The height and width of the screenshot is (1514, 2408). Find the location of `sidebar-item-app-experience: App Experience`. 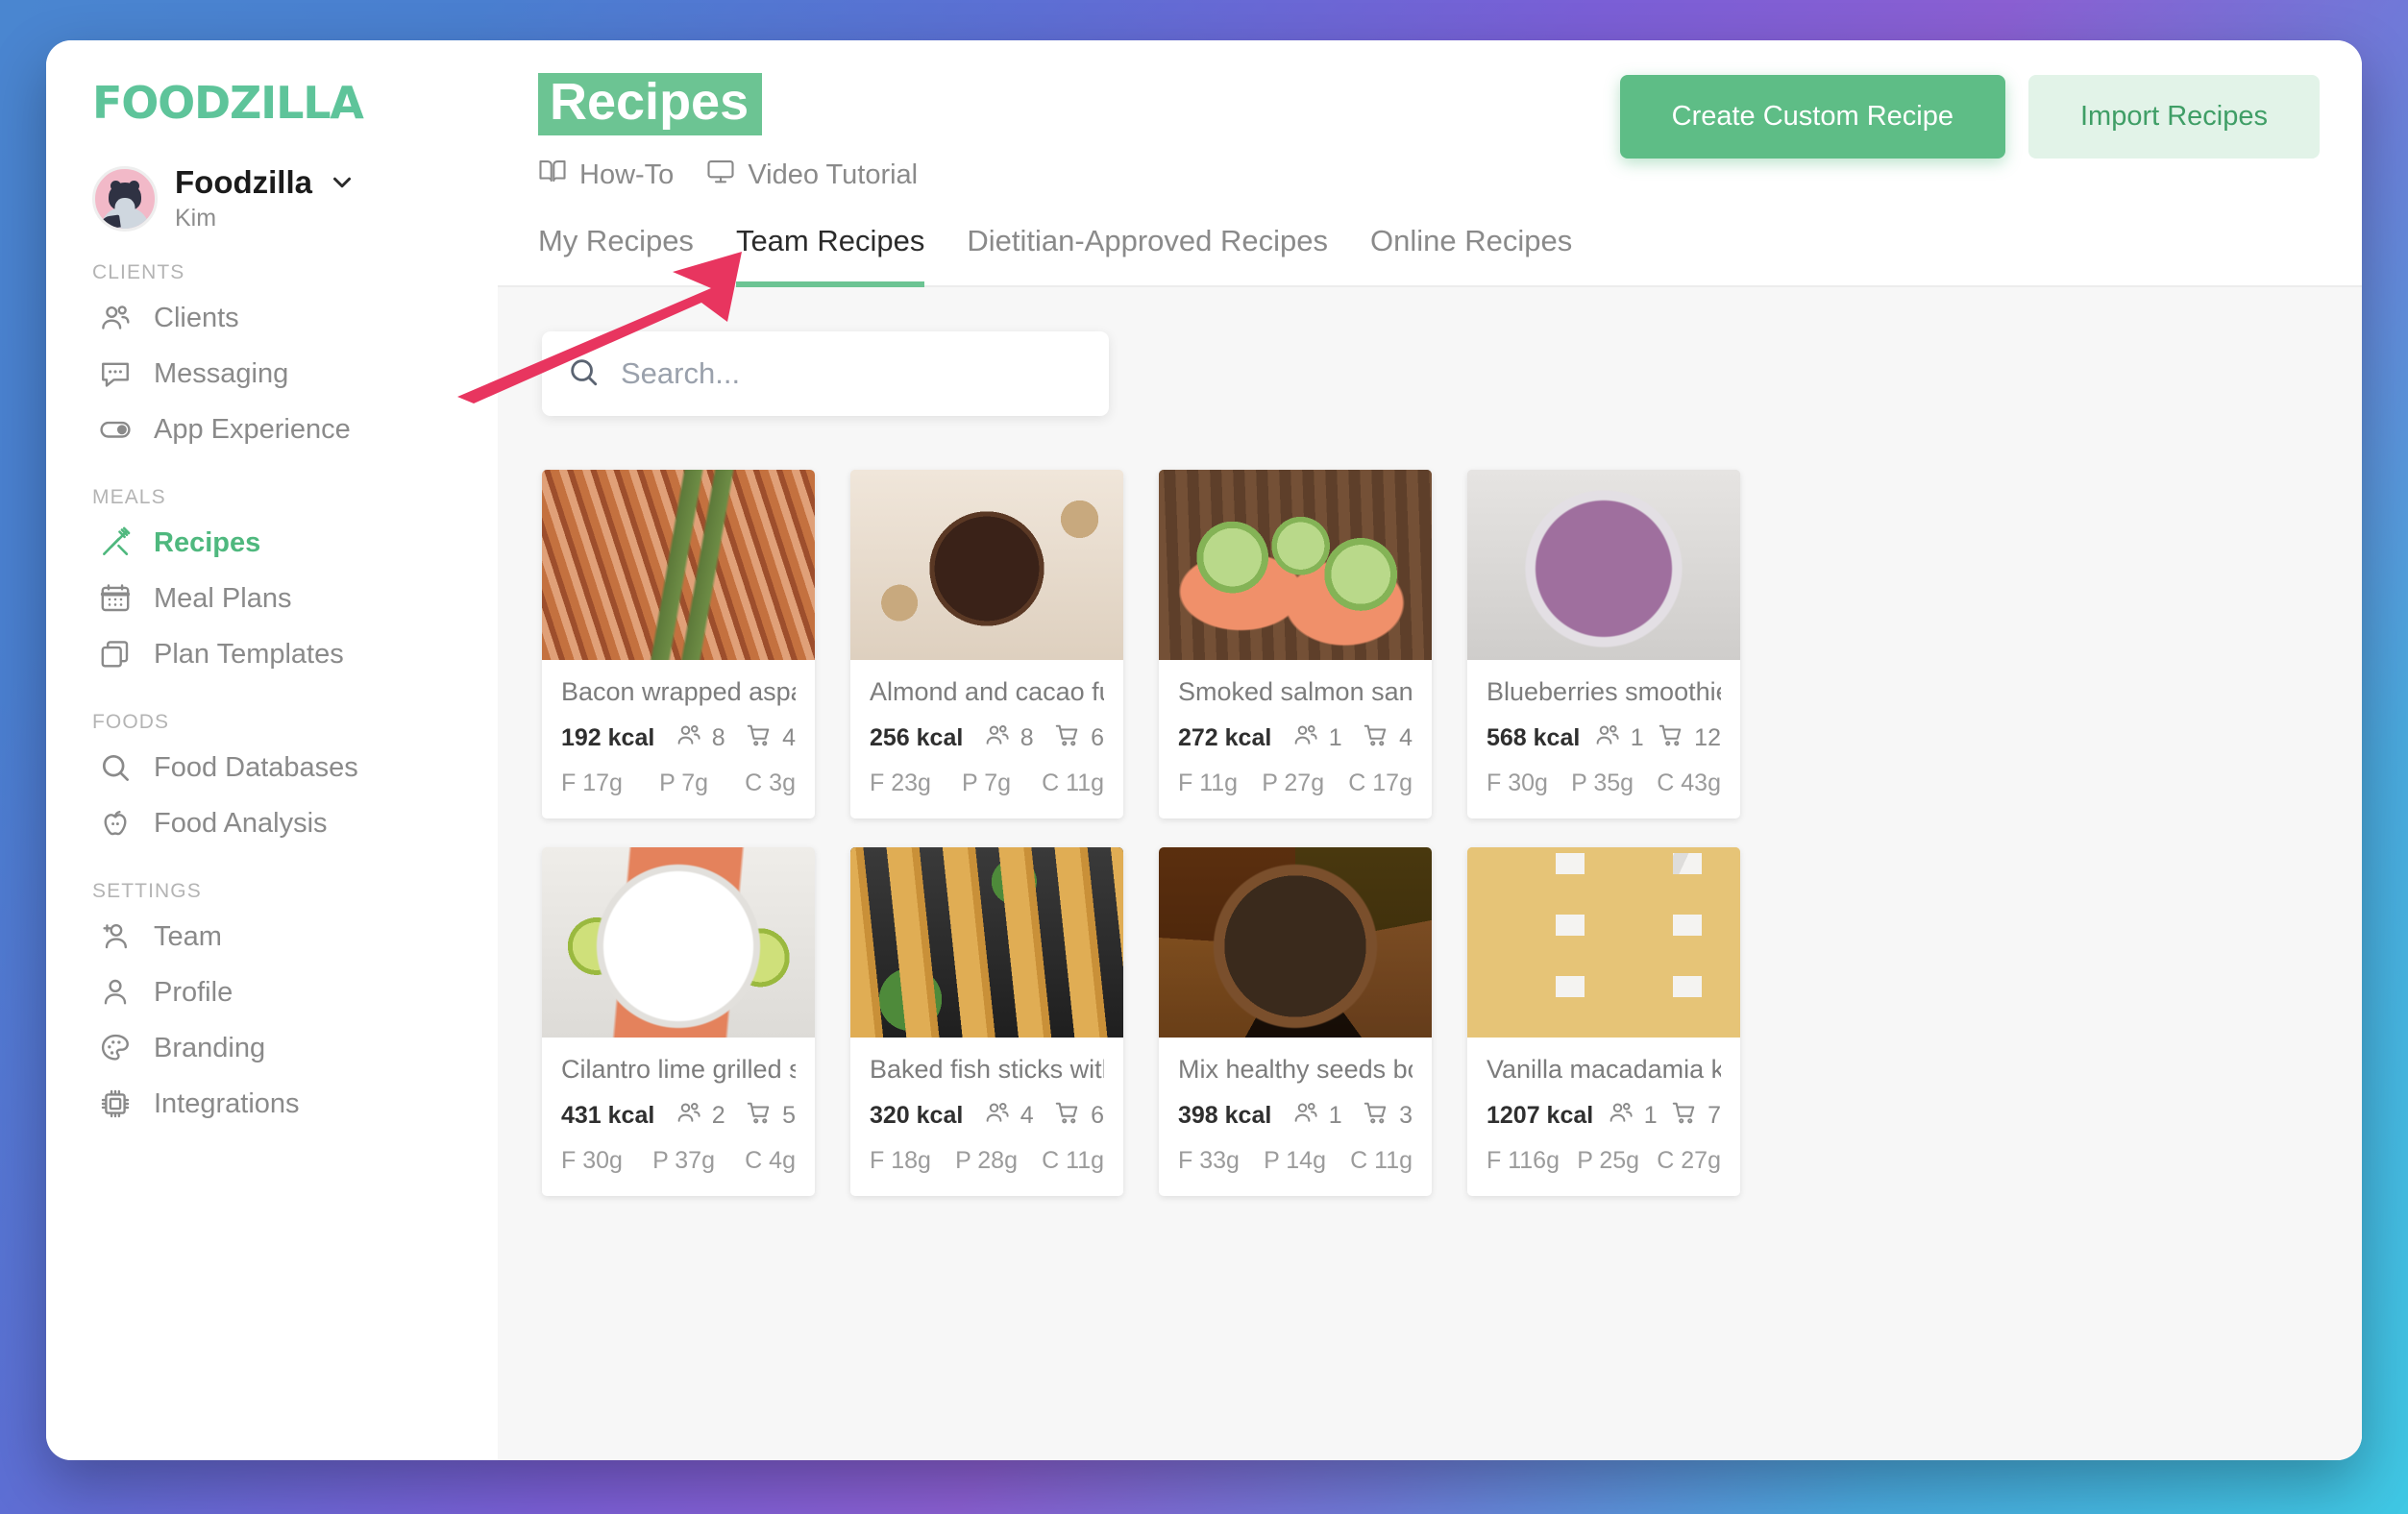

sidebar-item-app-experience: App Experience is located at coordinates (272, 429).